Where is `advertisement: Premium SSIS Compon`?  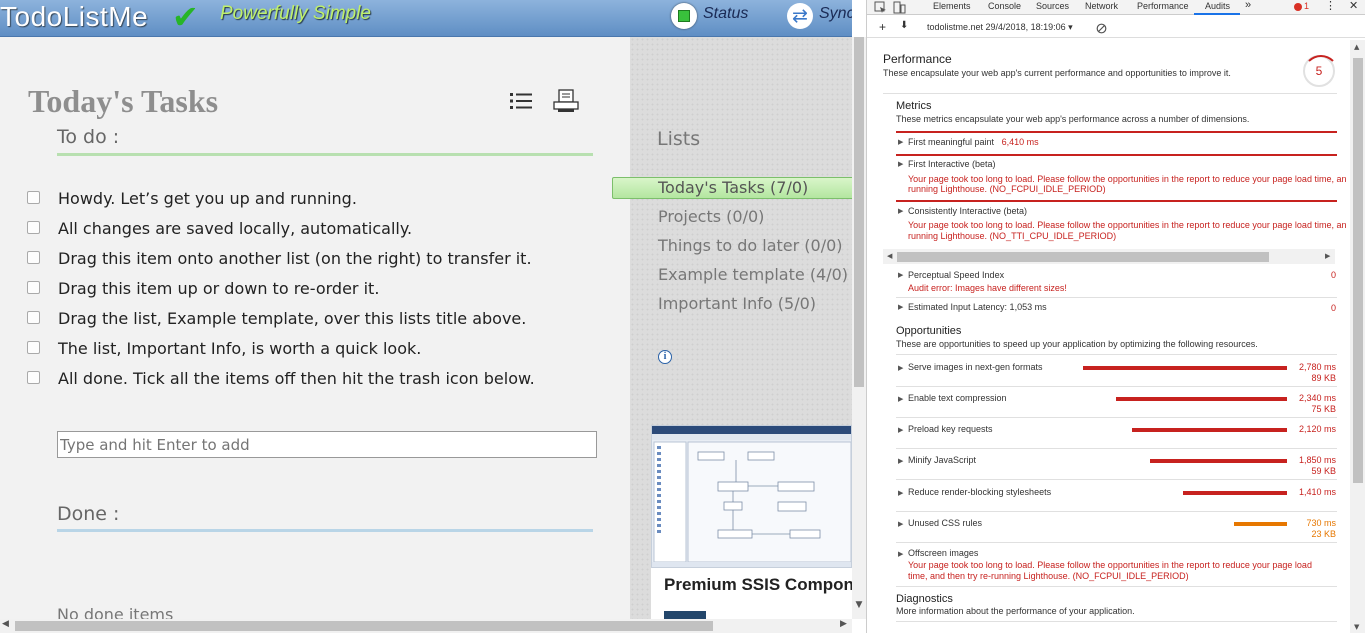
advertisement: Premium SSIS Compon is located at coordinates (751, 525).